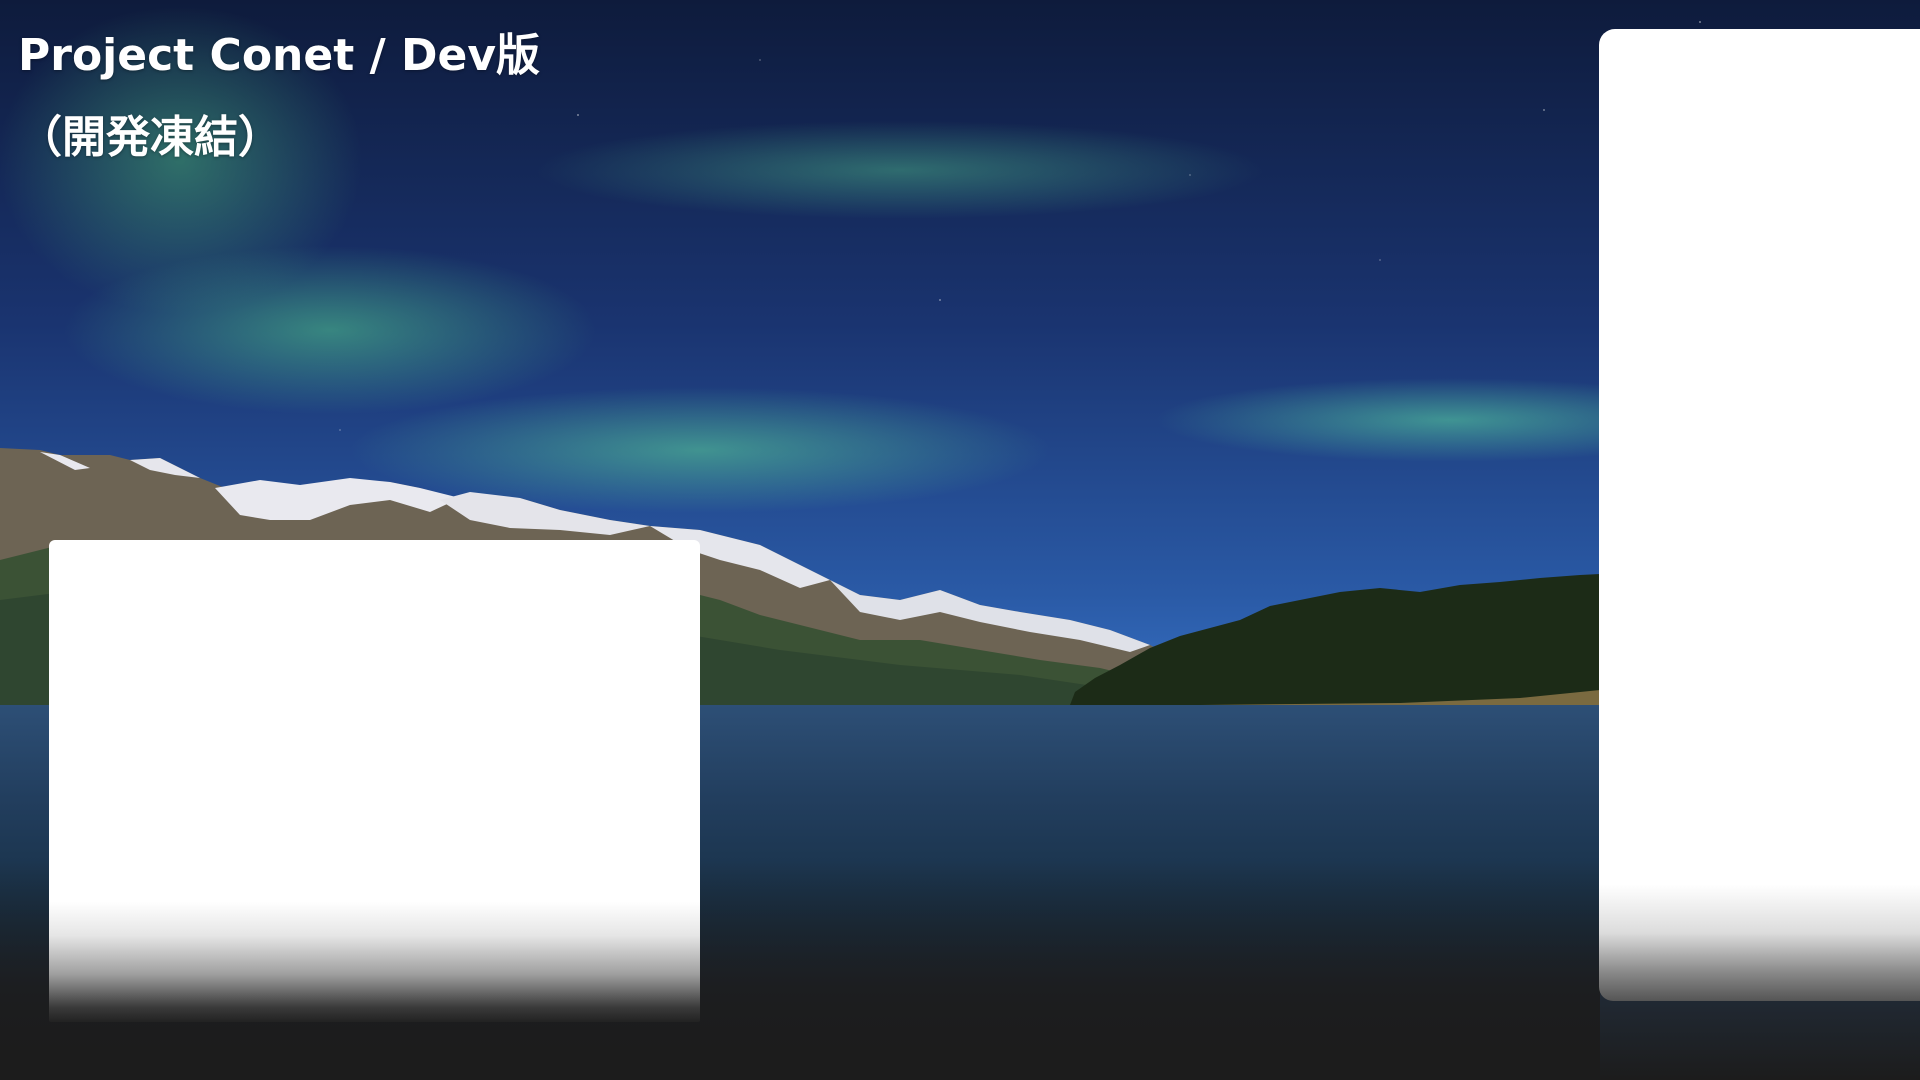  Describe the element at coordinates (279, 97) in the screenshot. I see `title-block: Project Conet / Dev版 （開発凍結）` at that location.